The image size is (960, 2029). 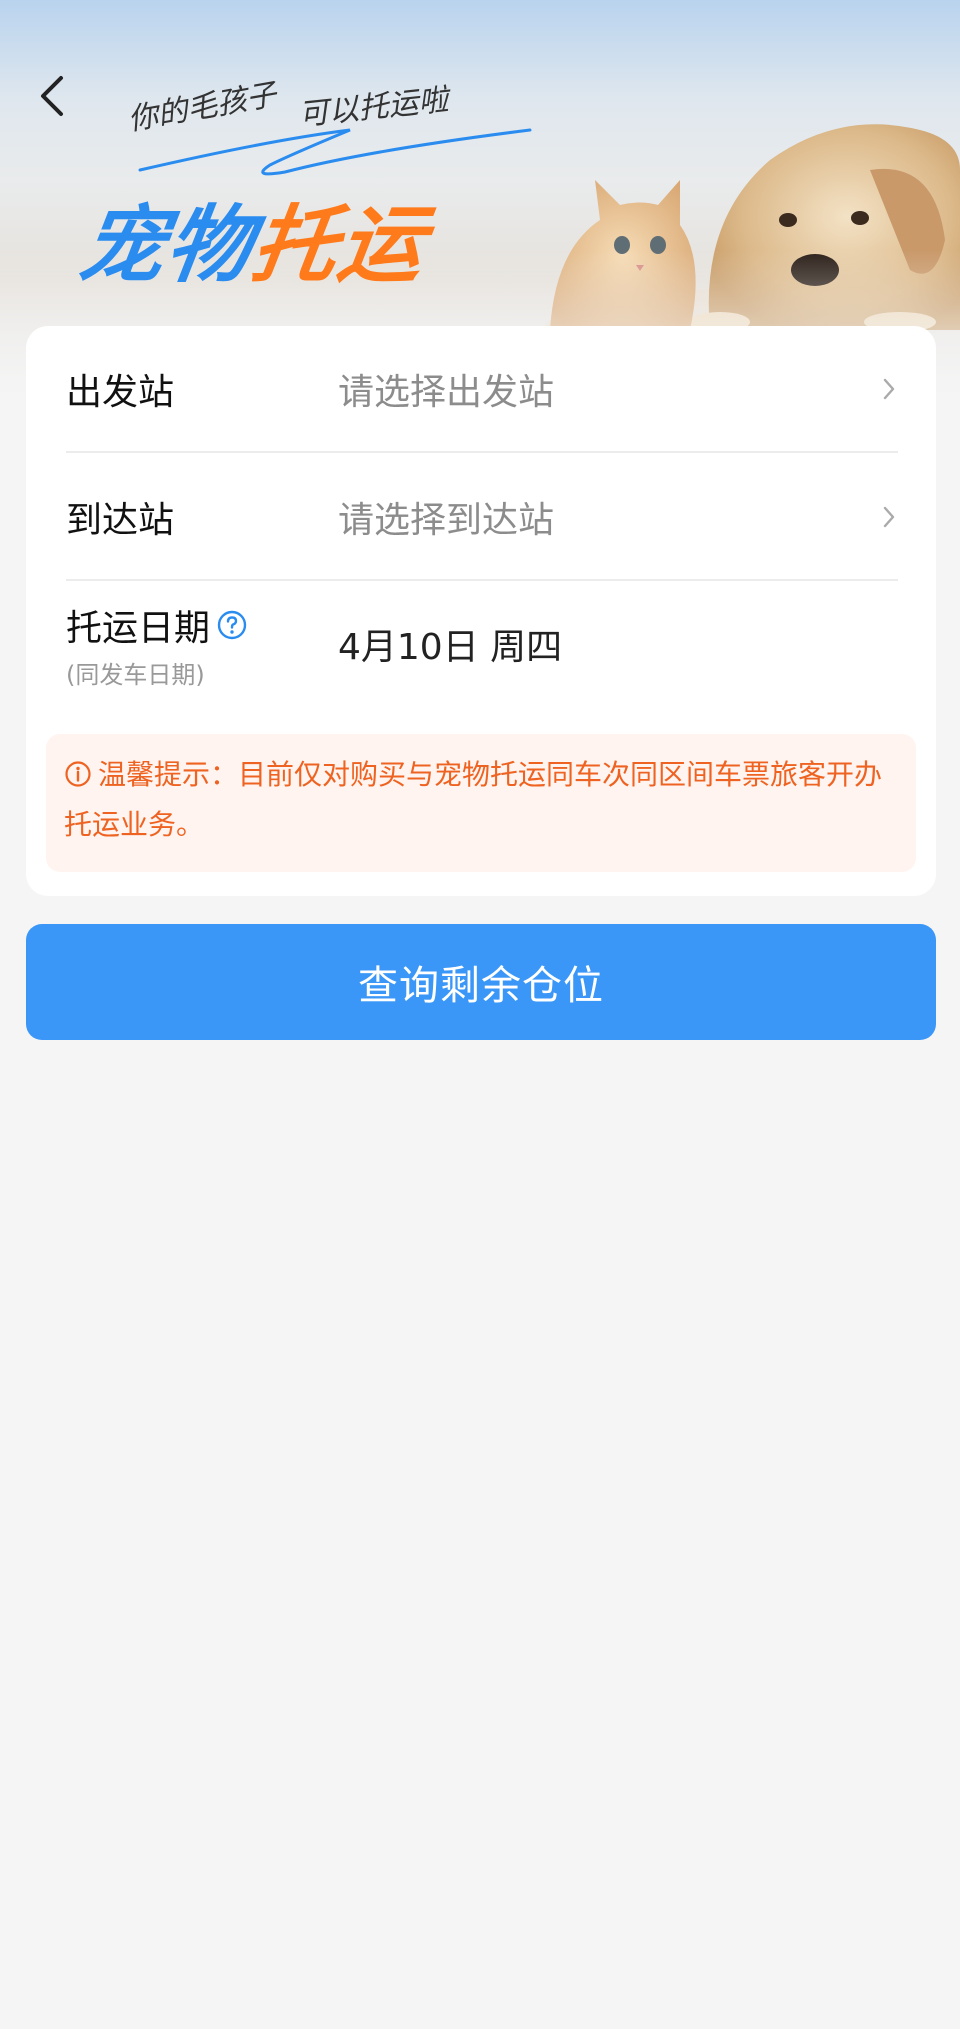 I want to click on slogan-line1: 你的毛孩子, so click(x=203, y=107).